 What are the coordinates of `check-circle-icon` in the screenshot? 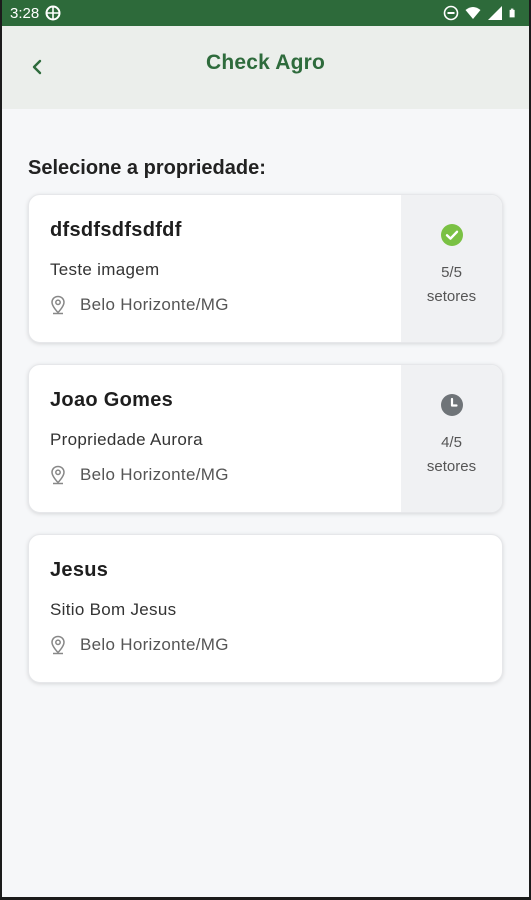 It's located at (451, 235).